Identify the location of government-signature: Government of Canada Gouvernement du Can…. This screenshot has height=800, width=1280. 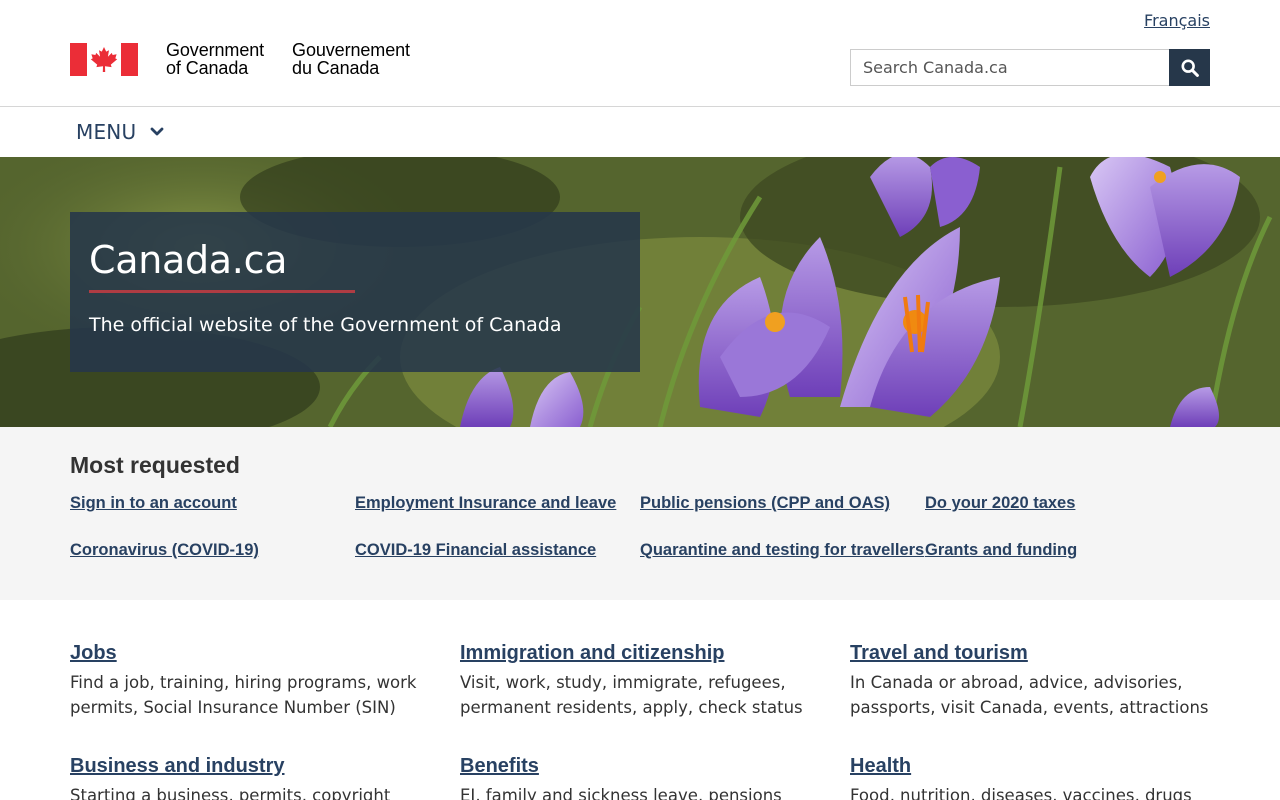
(240, 59).